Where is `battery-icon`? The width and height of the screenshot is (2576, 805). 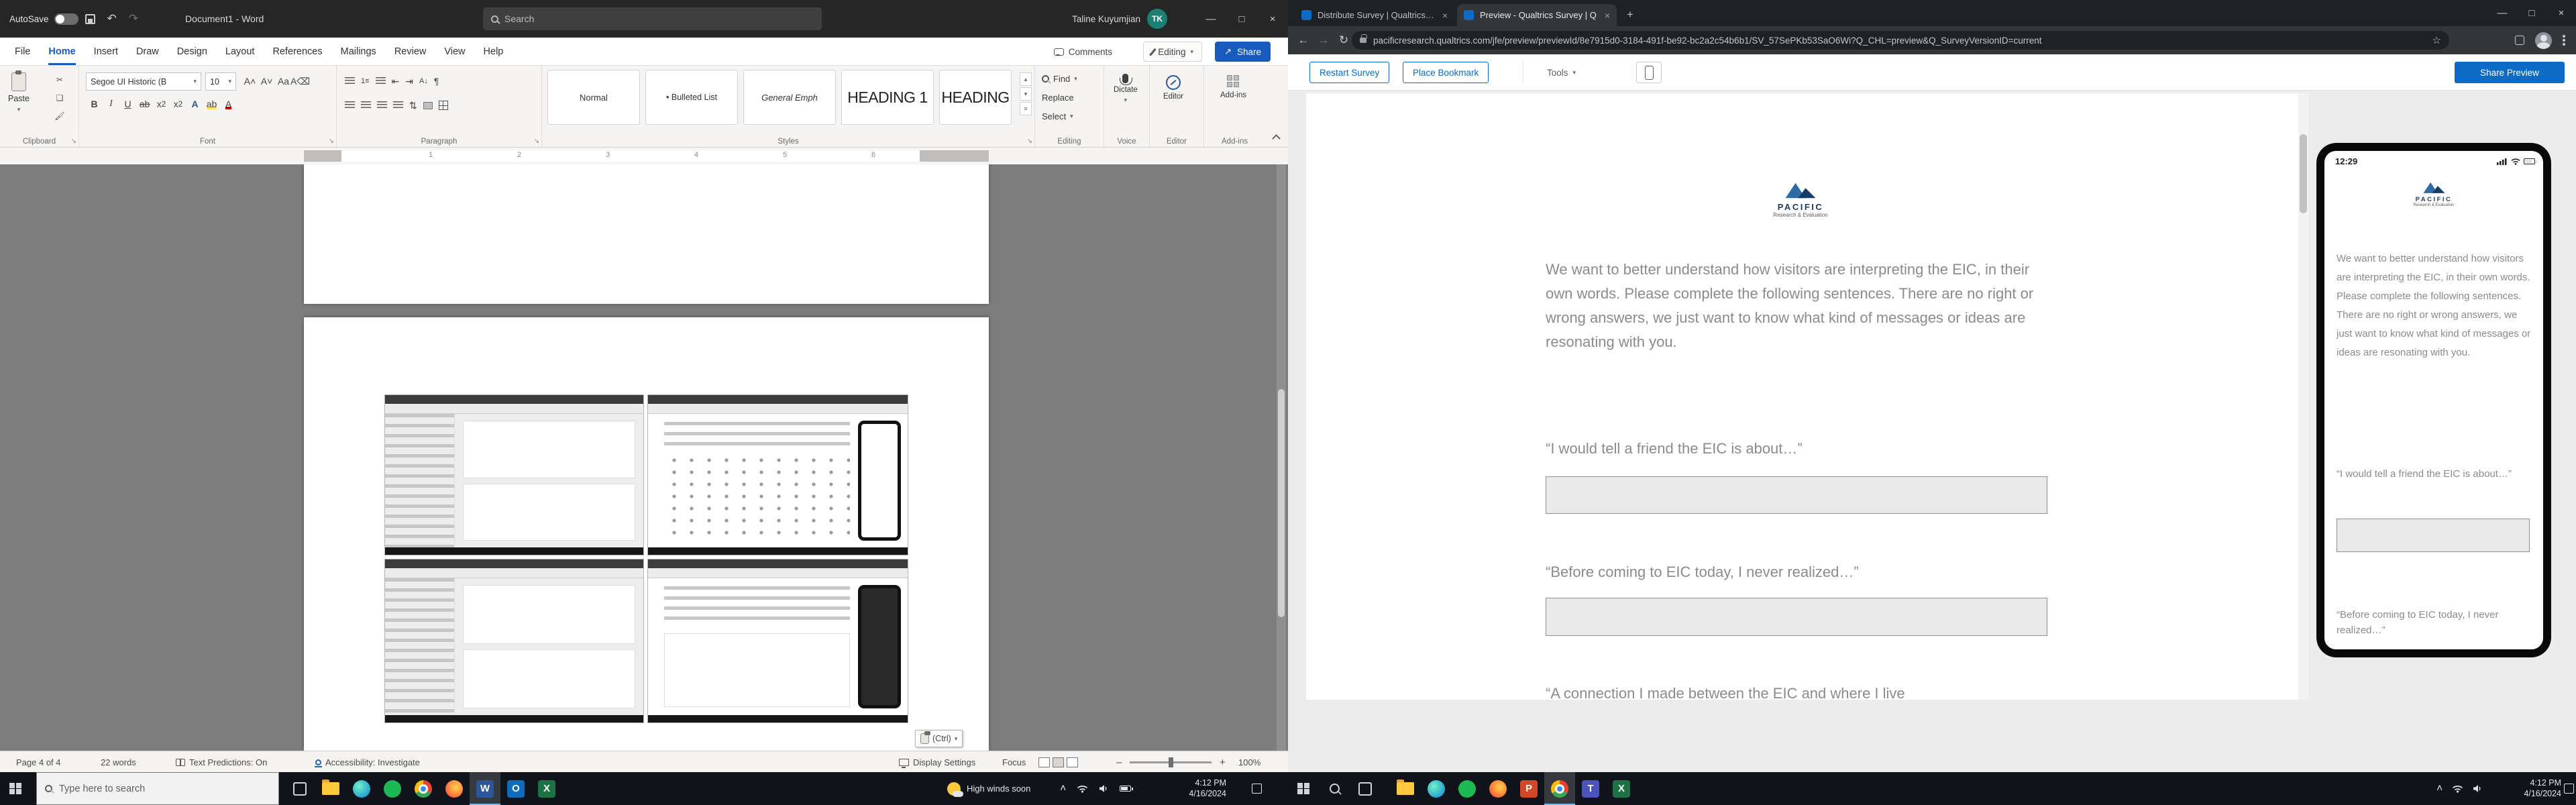 battery-icon is located at coordinates (1127, 789).